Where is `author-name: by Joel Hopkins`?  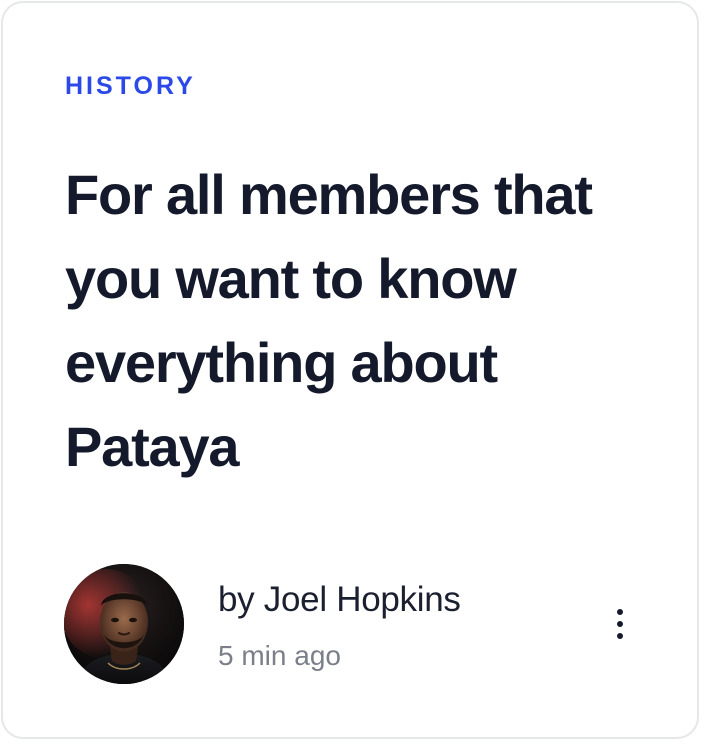
author-name: by Joel Hopkins is located at coordinates (339, 600).